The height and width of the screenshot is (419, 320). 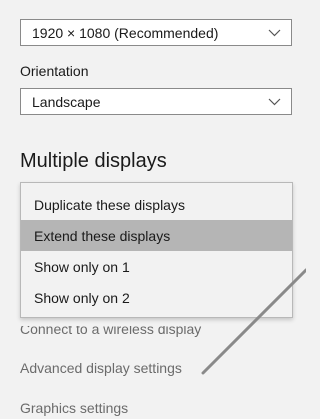 What do you see at coordinates (156, 297) in the screenshot?
I see `menu-item-show-only-2: Show only on 2` at bounding box center [156, 297].